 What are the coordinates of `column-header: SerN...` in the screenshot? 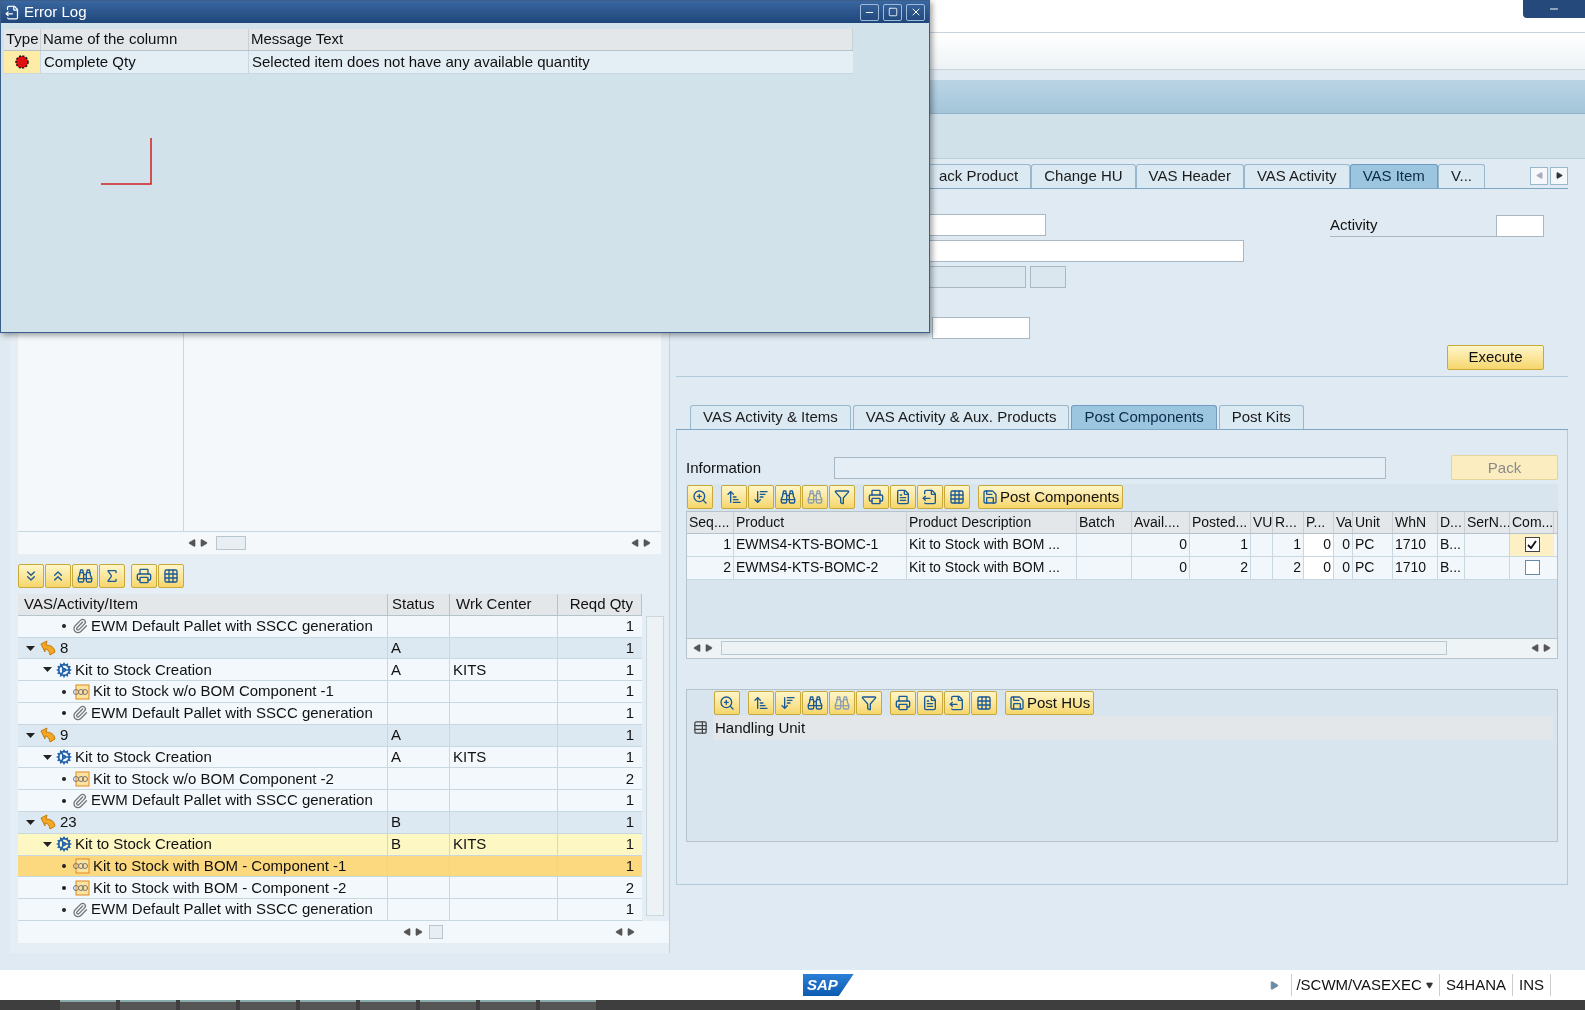 It's located at (1487, 522).